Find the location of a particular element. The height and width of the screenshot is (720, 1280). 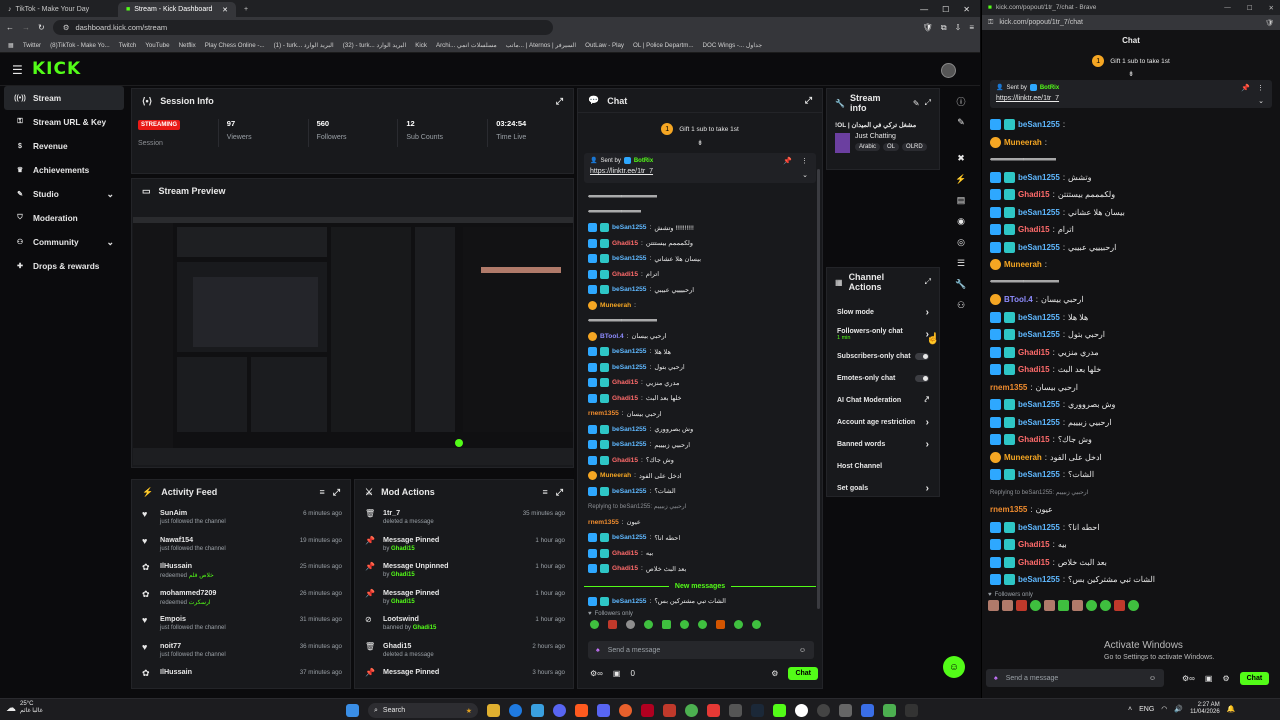

gift-banner: 1 Gift 1 sub to take 1st is located at coordinates (1131, 61).